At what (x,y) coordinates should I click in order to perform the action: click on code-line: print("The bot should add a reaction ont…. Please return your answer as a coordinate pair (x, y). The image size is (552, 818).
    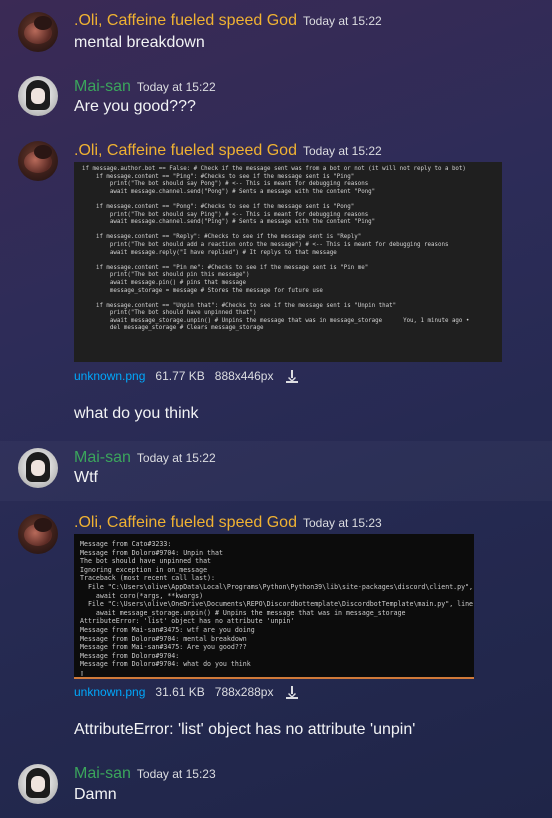
    Looking at the image, I should click on (265, 244).